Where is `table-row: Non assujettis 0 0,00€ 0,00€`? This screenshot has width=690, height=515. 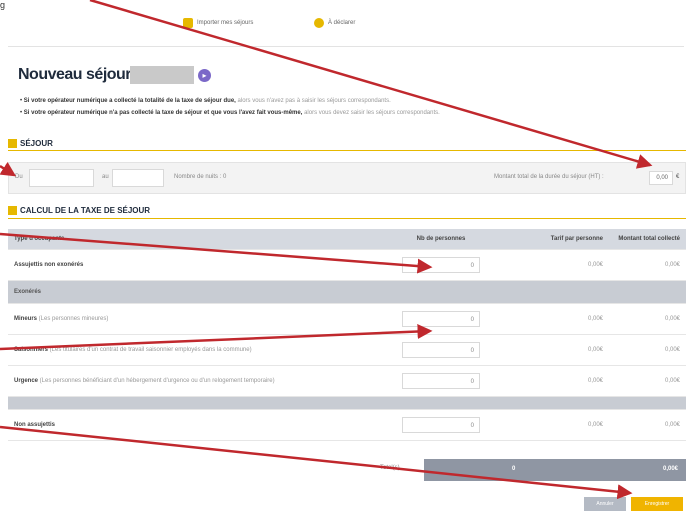 table-row: Non assujettis 0 0,00€ 0,00€ is located at coordinates (347, 425).